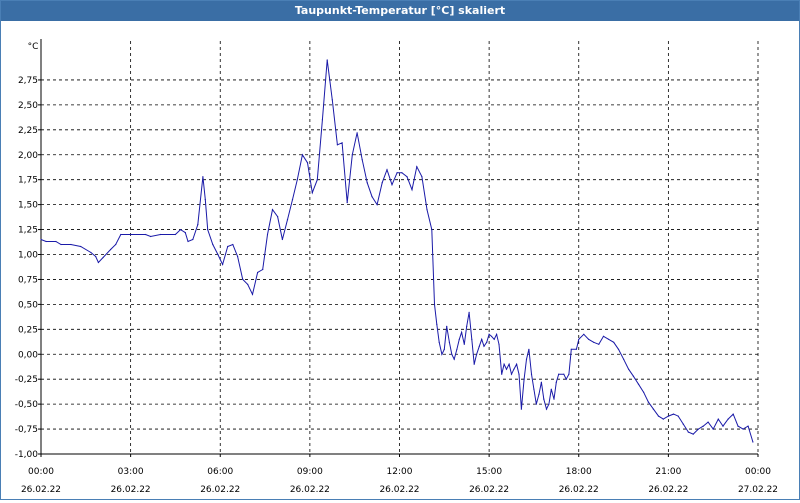  Describe the element at coordinates (758, 490) in the screenshot. I see `x-tick-date-label: 27.02.22` at that location.